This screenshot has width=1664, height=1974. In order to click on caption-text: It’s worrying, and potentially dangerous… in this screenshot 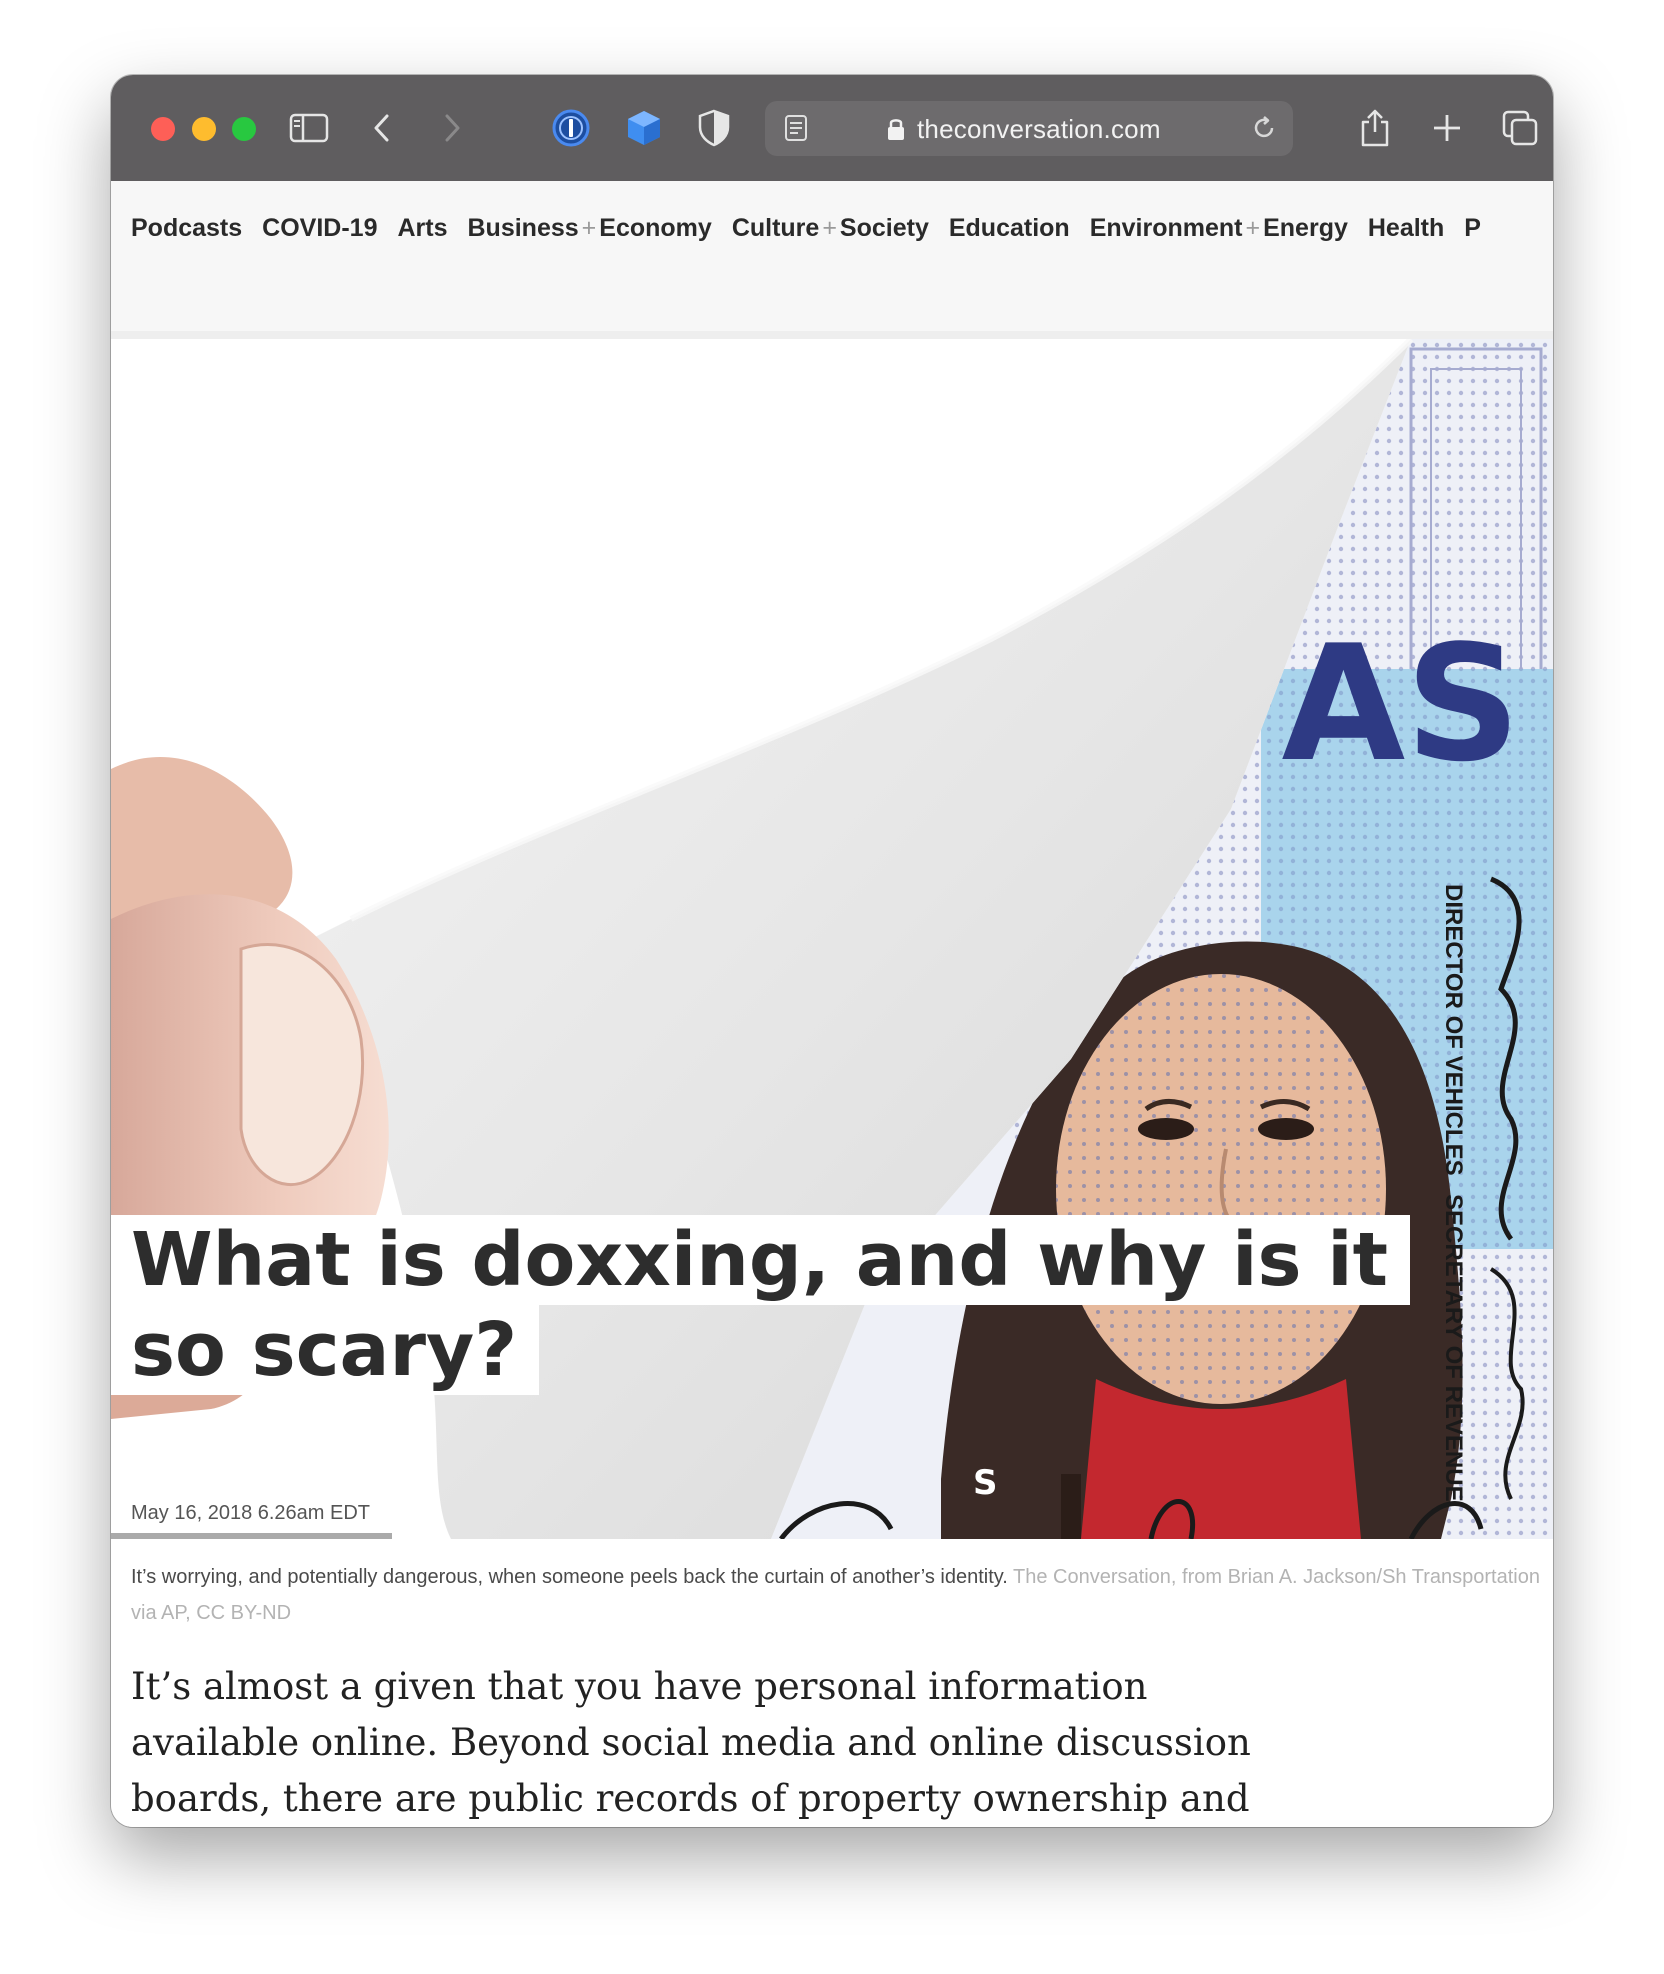, I will do `click(569, 1577)`.